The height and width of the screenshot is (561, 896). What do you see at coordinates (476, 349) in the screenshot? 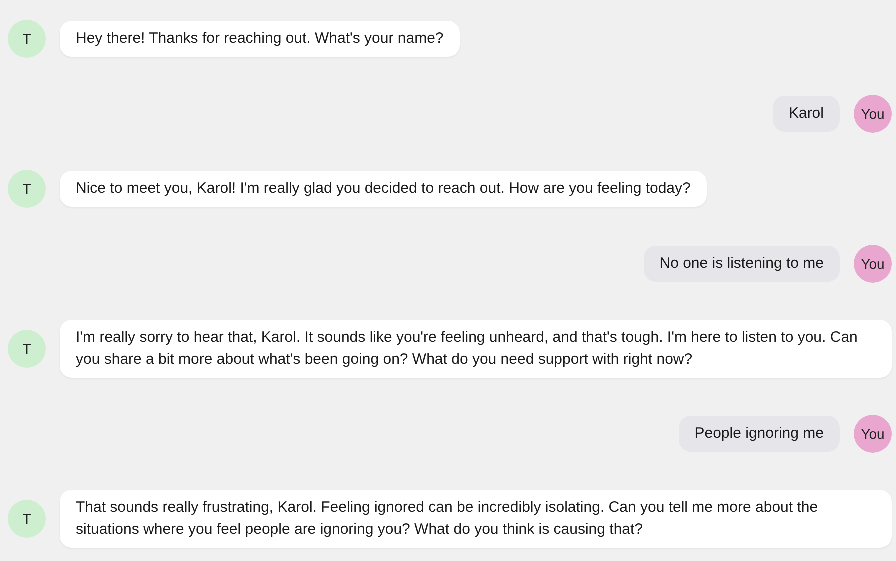
I see `bot-message: I'm really sorry to hear that, Karol. It sounds like you're feeling unheard, and that's tough. I'm here to listen to you. Can you share a bit more about what's been going on? What do you need support with right now?` at bounding box center [476, 349].